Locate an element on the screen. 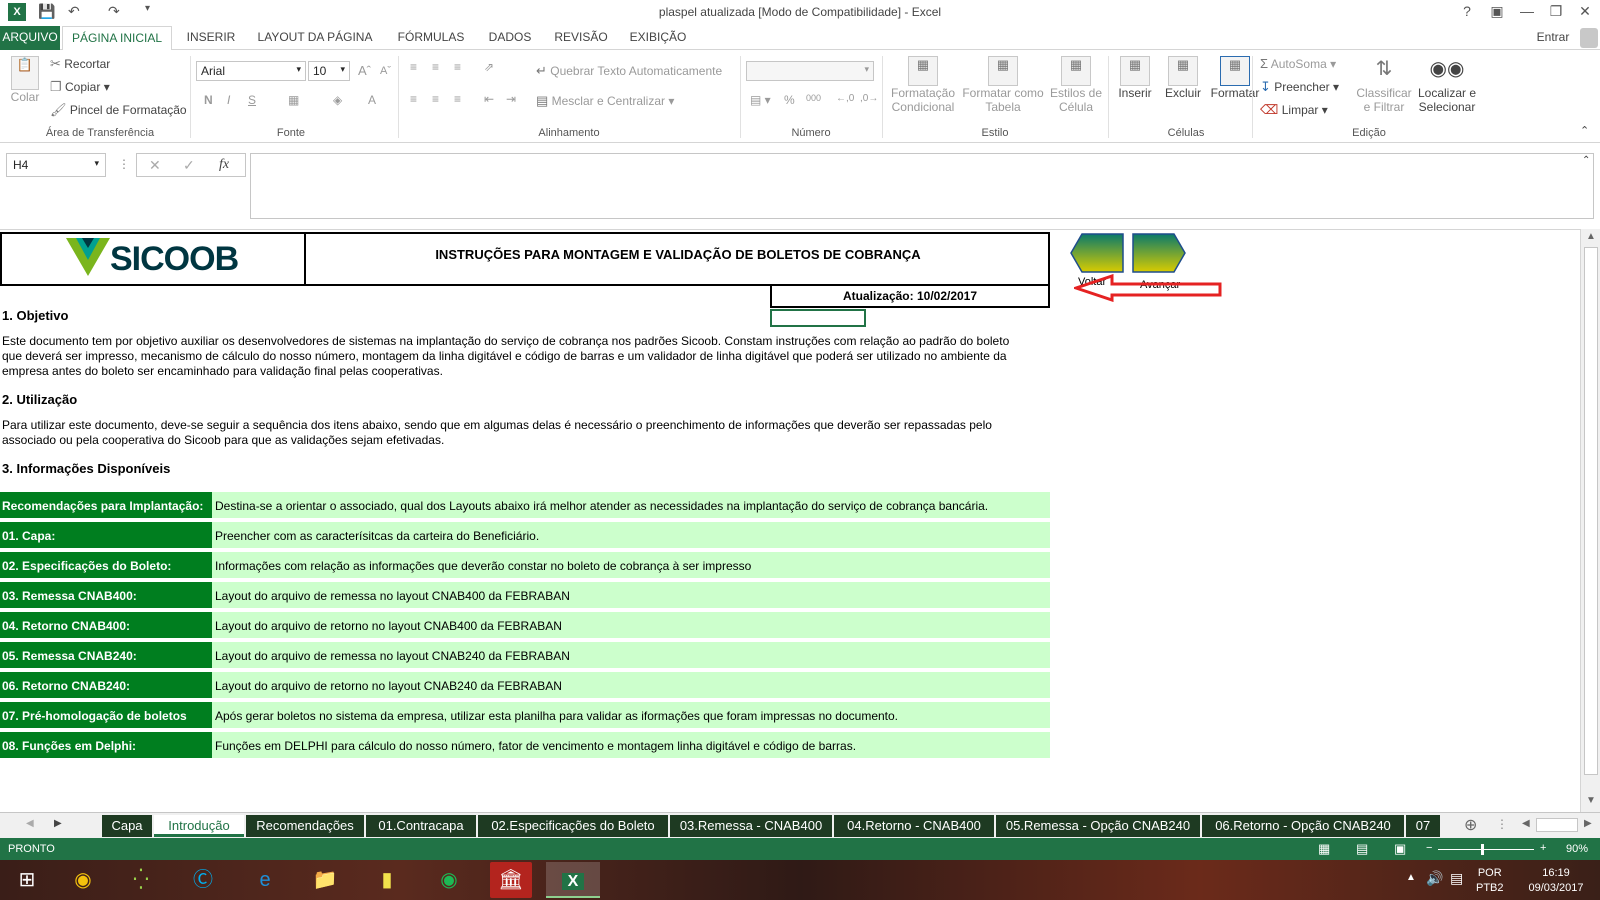 This screenshot has height=900, width=1600. tray-arrow-icon: ▲ is located at coordinates (1411, 877).